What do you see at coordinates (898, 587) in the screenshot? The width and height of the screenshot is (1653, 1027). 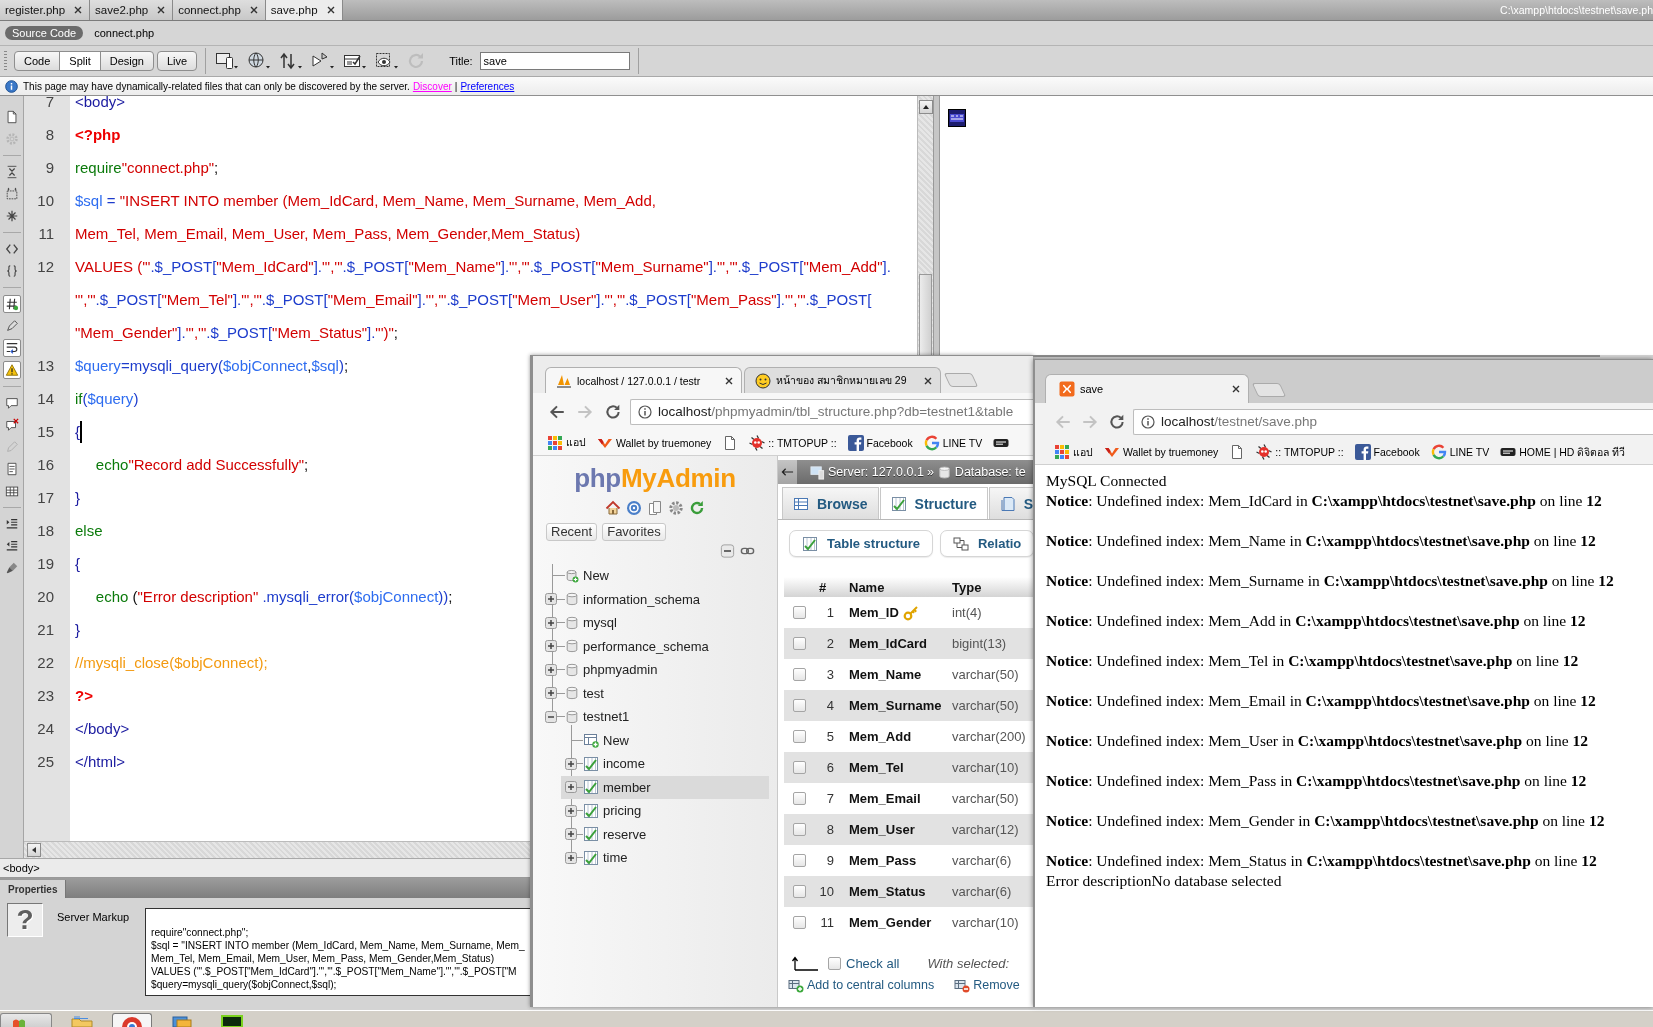 I see `column-header: Name` at bounding box center [898, 587].